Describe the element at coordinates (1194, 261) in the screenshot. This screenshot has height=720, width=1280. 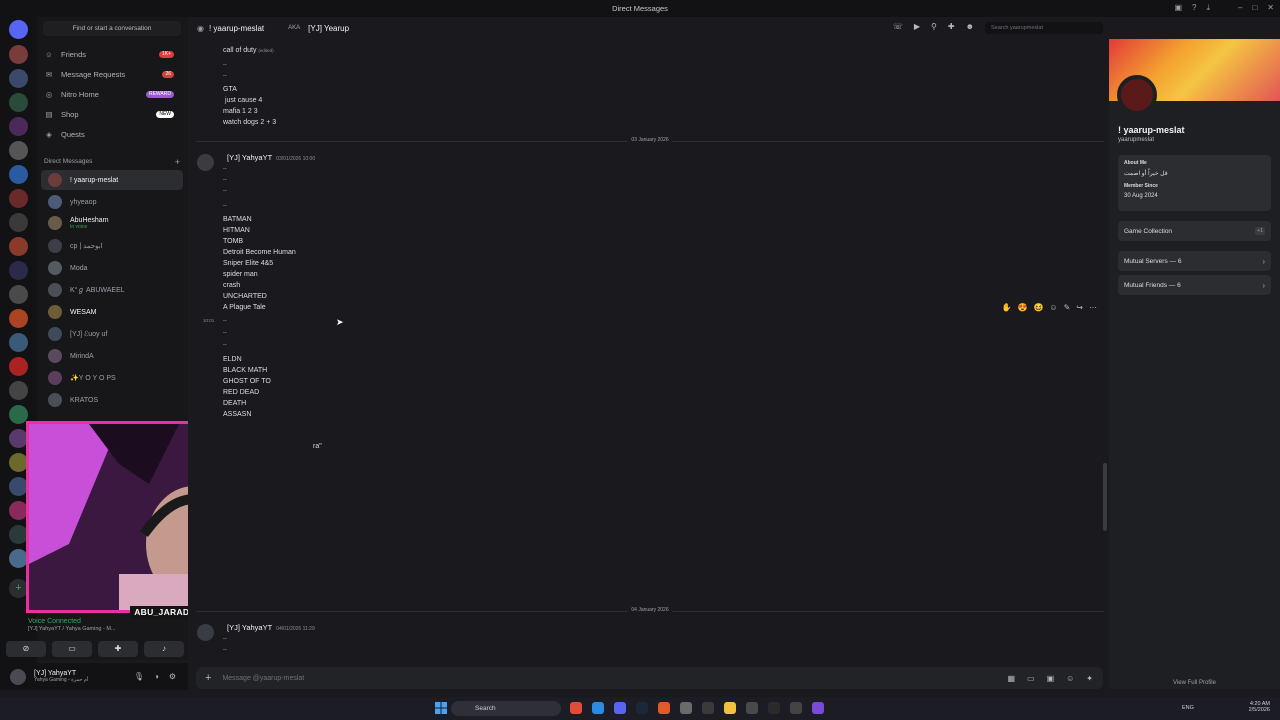
I see `mutual-servers-row: Mutual Servers — 6 ›` at that location.